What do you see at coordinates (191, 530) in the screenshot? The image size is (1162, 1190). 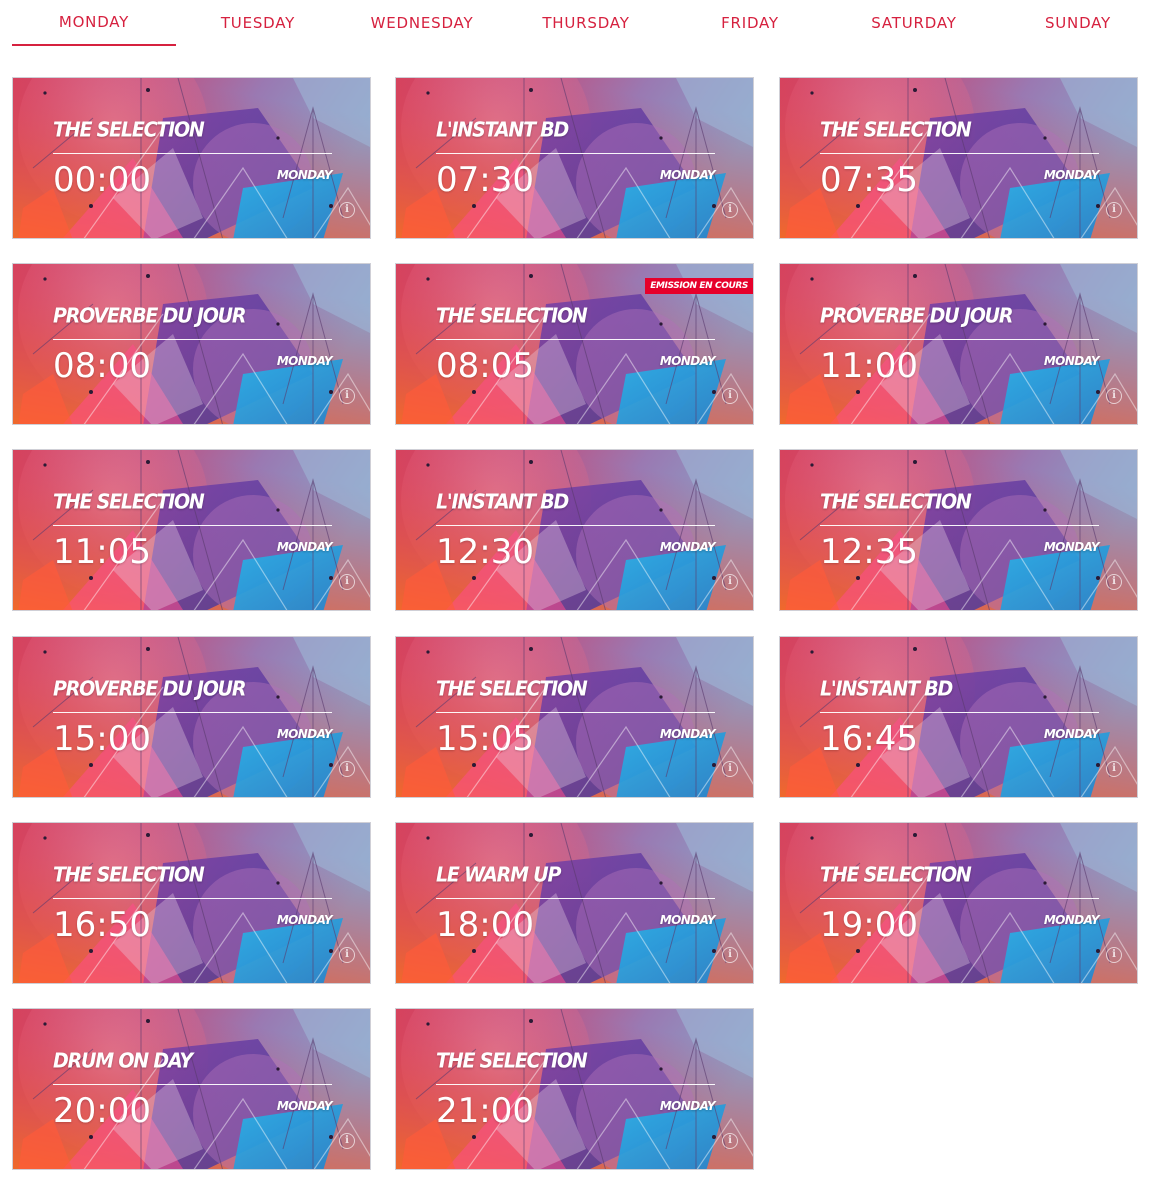 I see `show-card: THE SELECTION 11:05 MONDAY i` at bounding box center [191, 530].